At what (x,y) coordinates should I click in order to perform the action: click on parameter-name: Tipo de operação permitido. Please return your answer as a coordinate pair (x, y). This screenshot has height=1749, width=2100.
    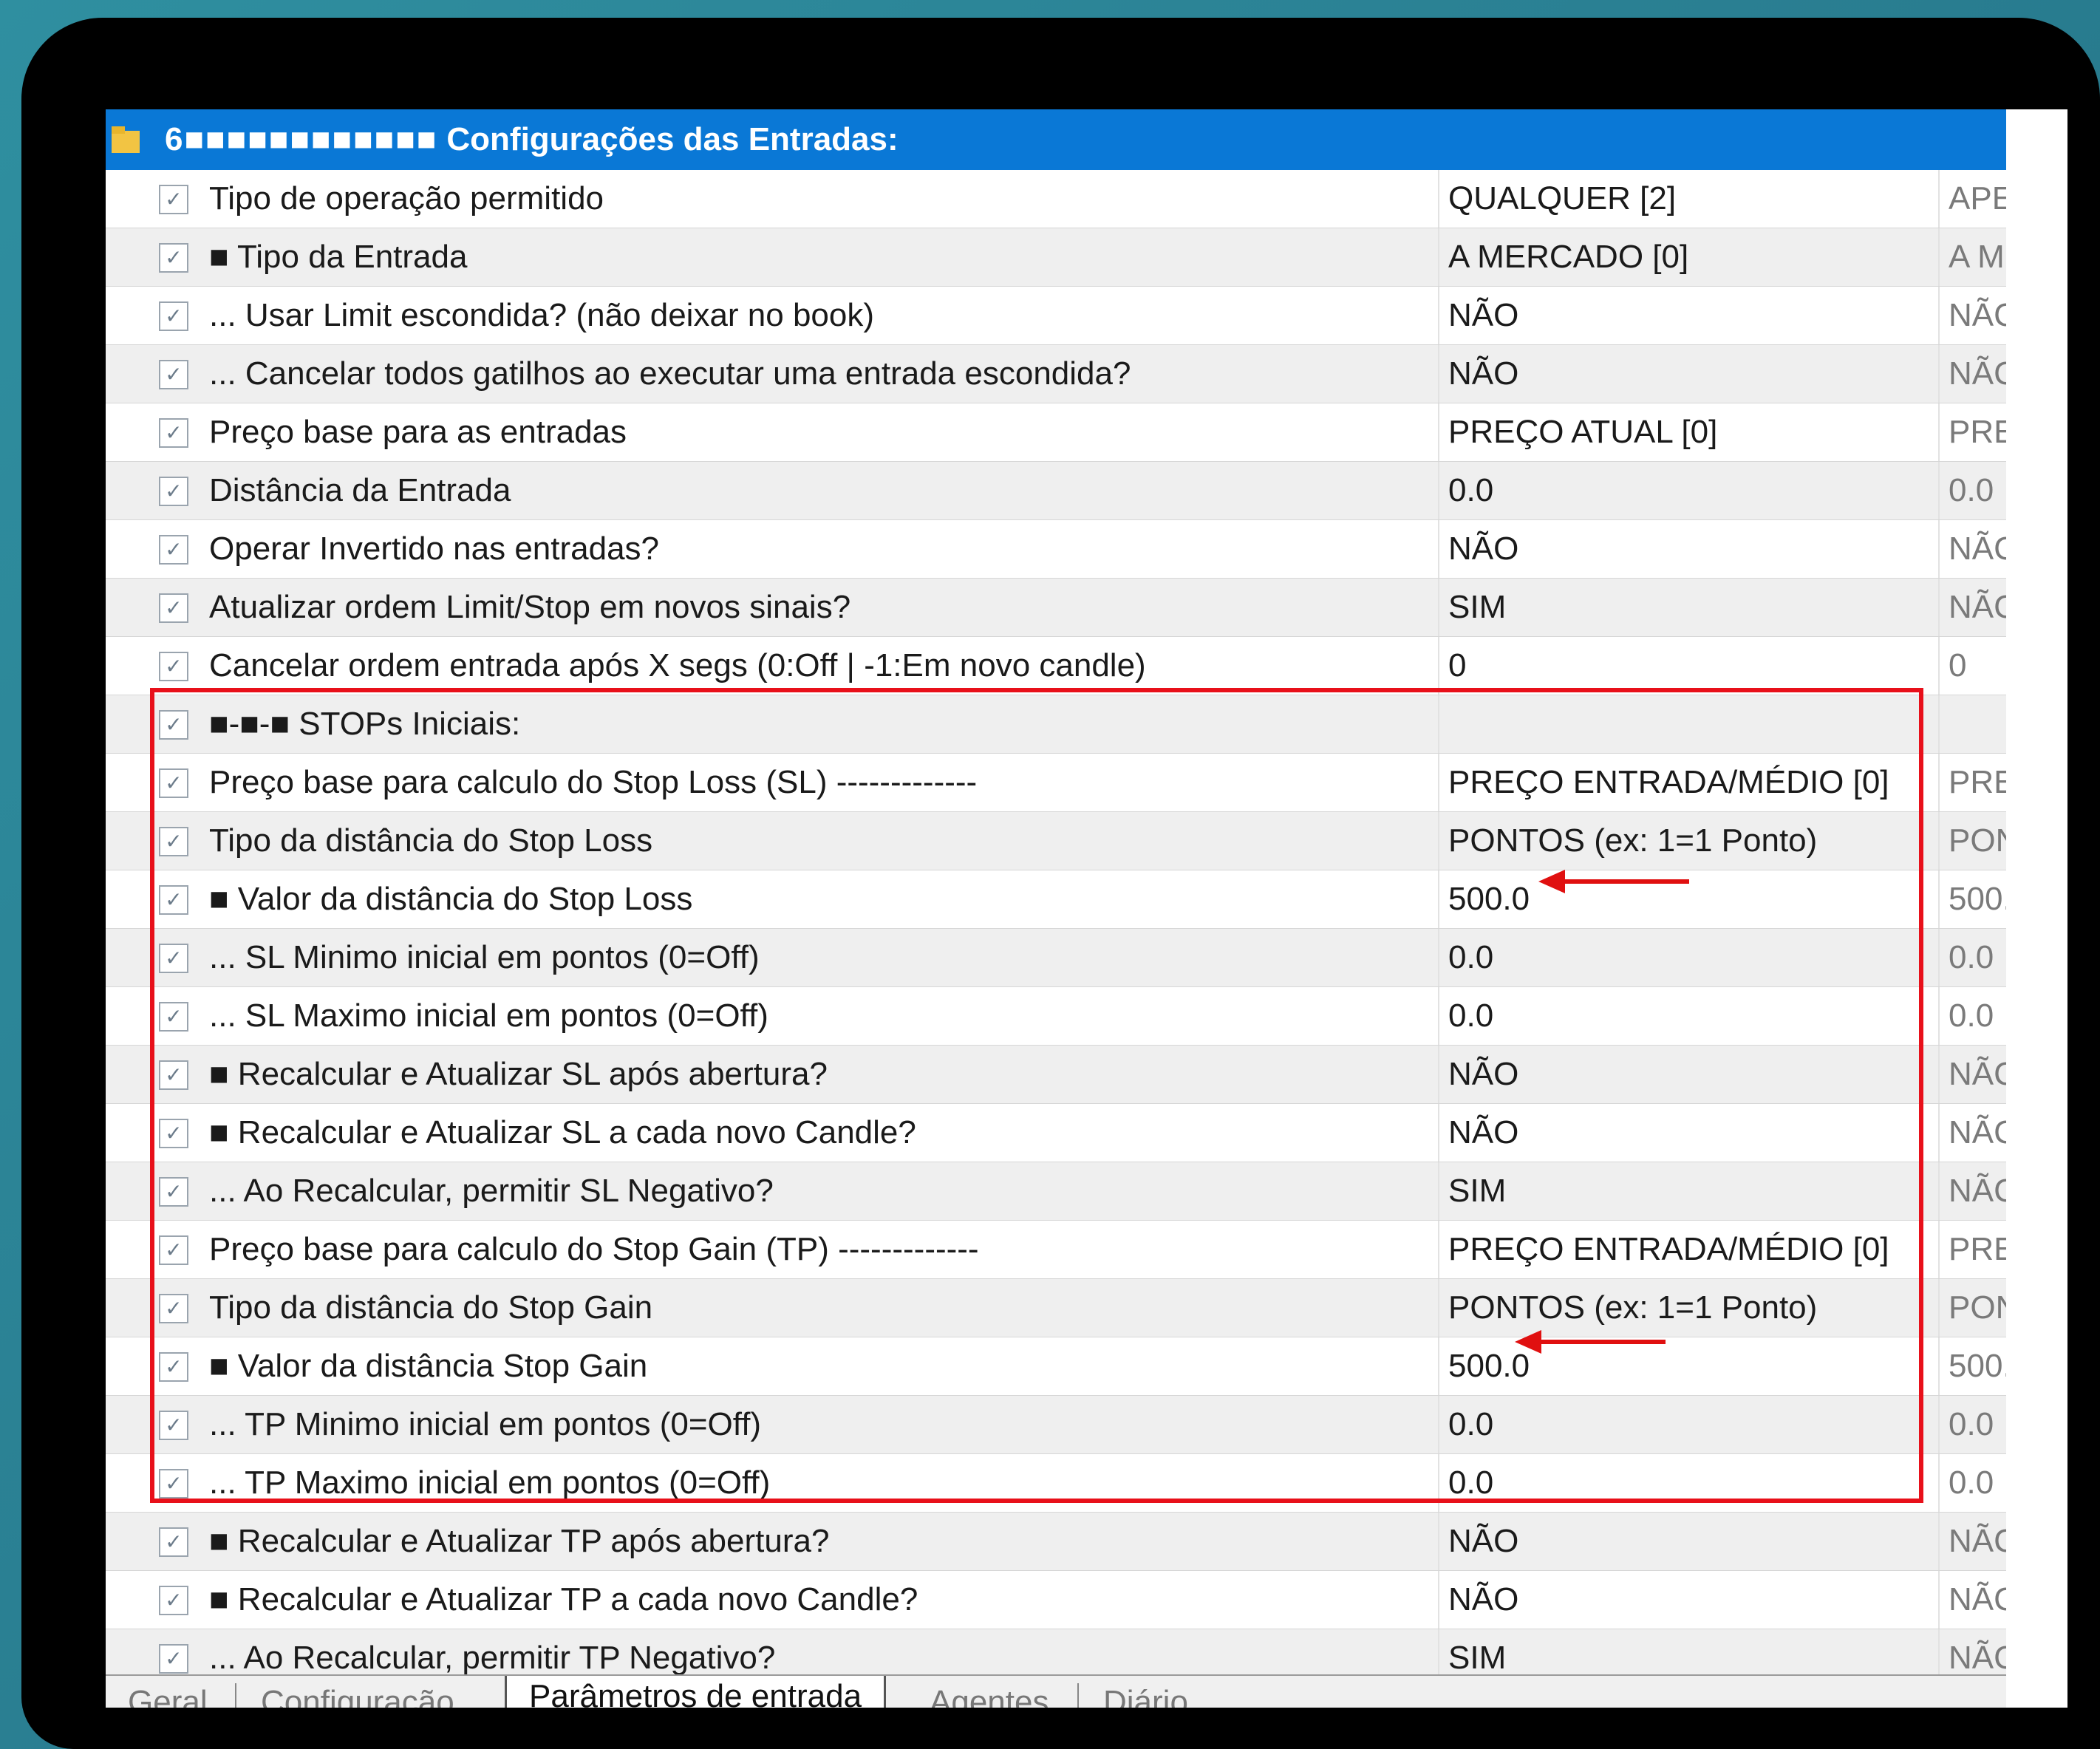
    Looking at the image, I should click on (406, 198).